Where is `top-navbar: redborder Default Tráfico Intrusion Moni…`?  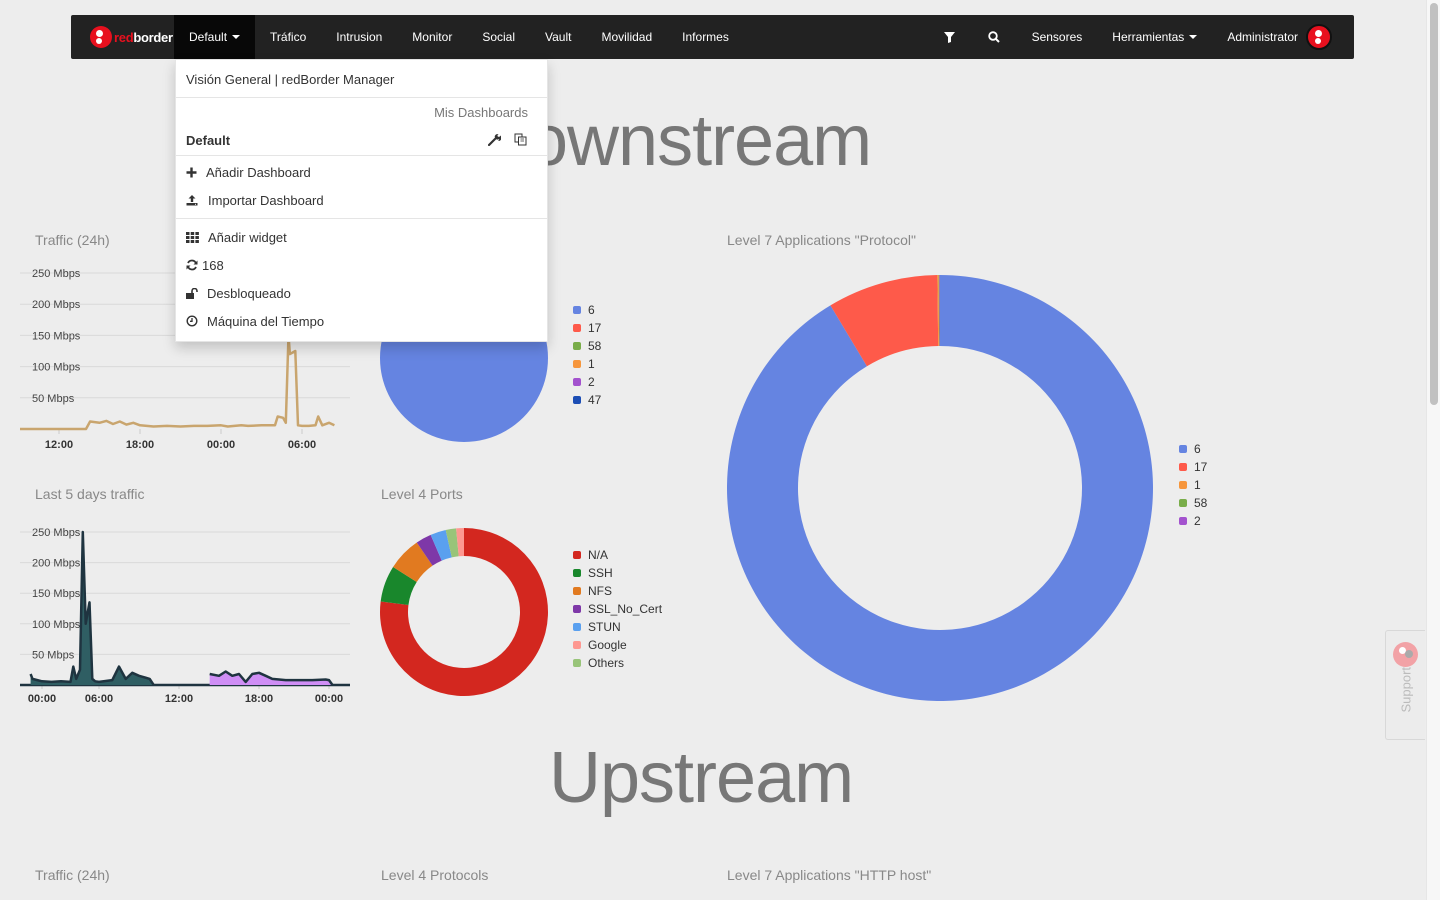
top-navbar: redborder Default Tráfico Intrusion Moni… is located at coordinates (712, 37).